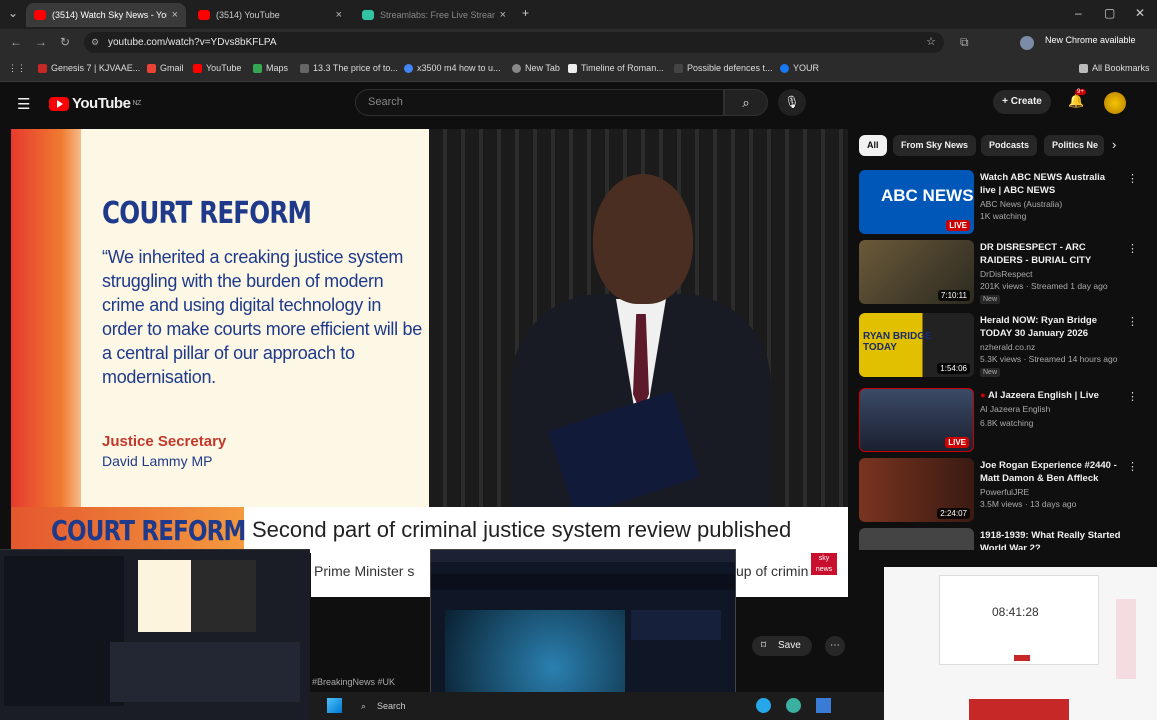  Describe the element at coordinates (23, 104) in the screenshot. I see `menu-icon: ☰` at that location.